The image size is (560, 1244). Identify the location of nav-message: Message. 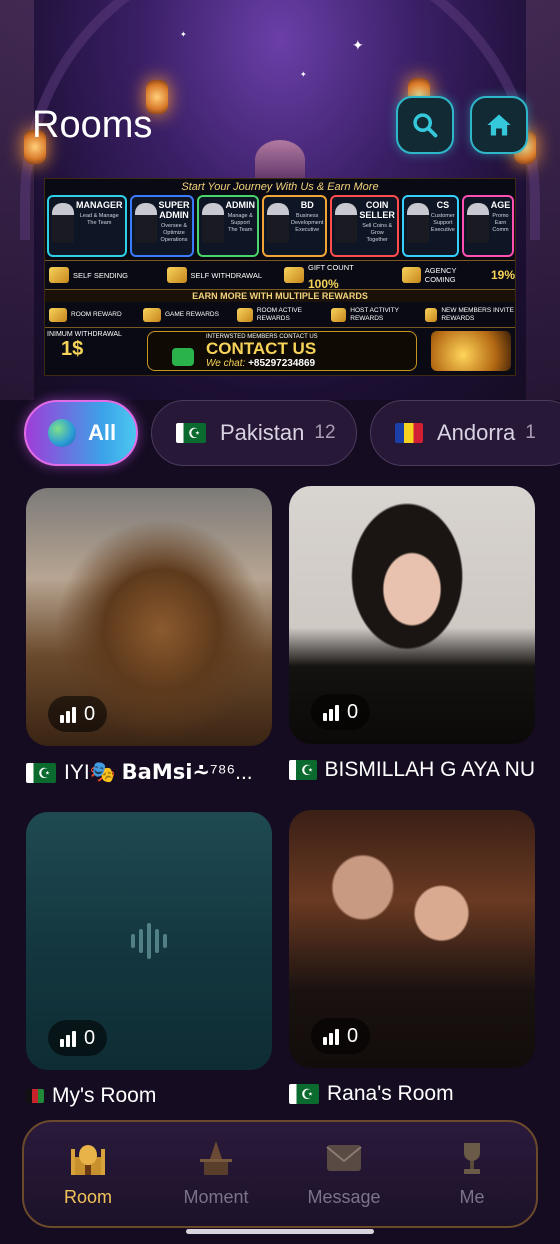
(344, 1174).